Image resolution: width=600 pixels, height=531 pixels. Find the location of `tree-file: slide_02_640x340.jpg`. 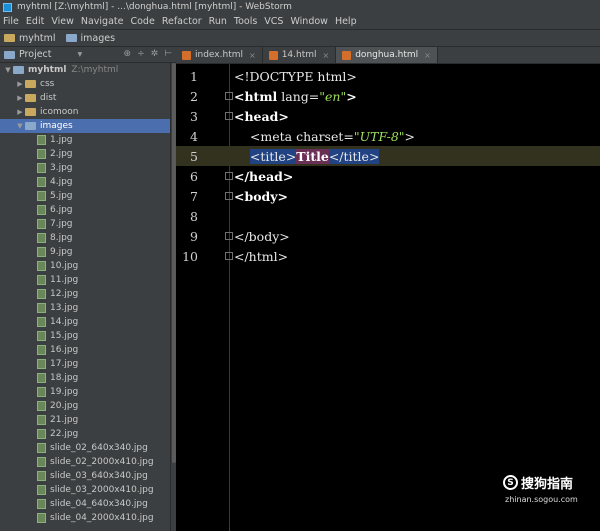

tree-file: slide_02_640x340.jpg is located at coordinates (85, 448).